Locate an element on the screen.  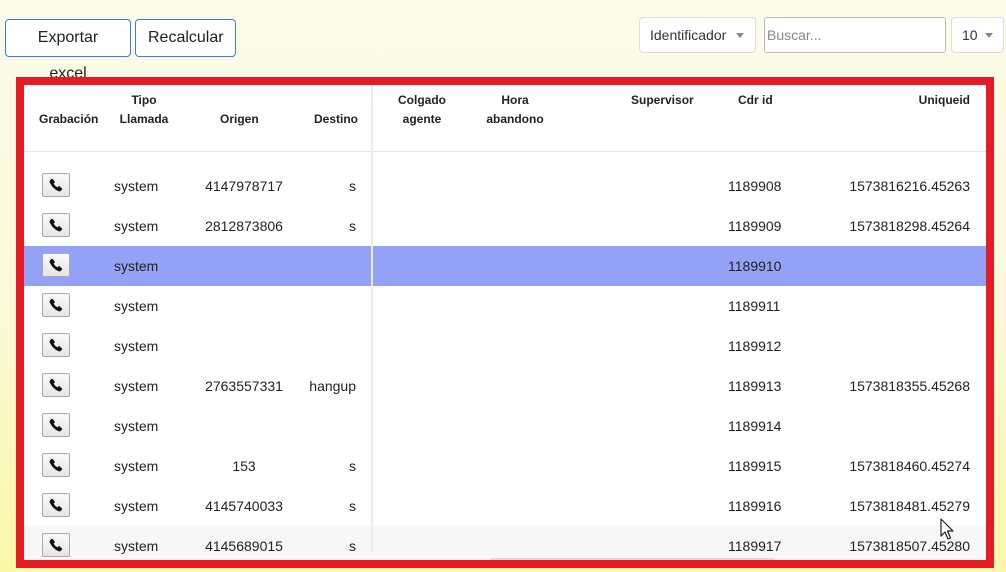
table-row: system 4145689015 s 1189917 1573818507.45280 is located at coordinates (505, 543).